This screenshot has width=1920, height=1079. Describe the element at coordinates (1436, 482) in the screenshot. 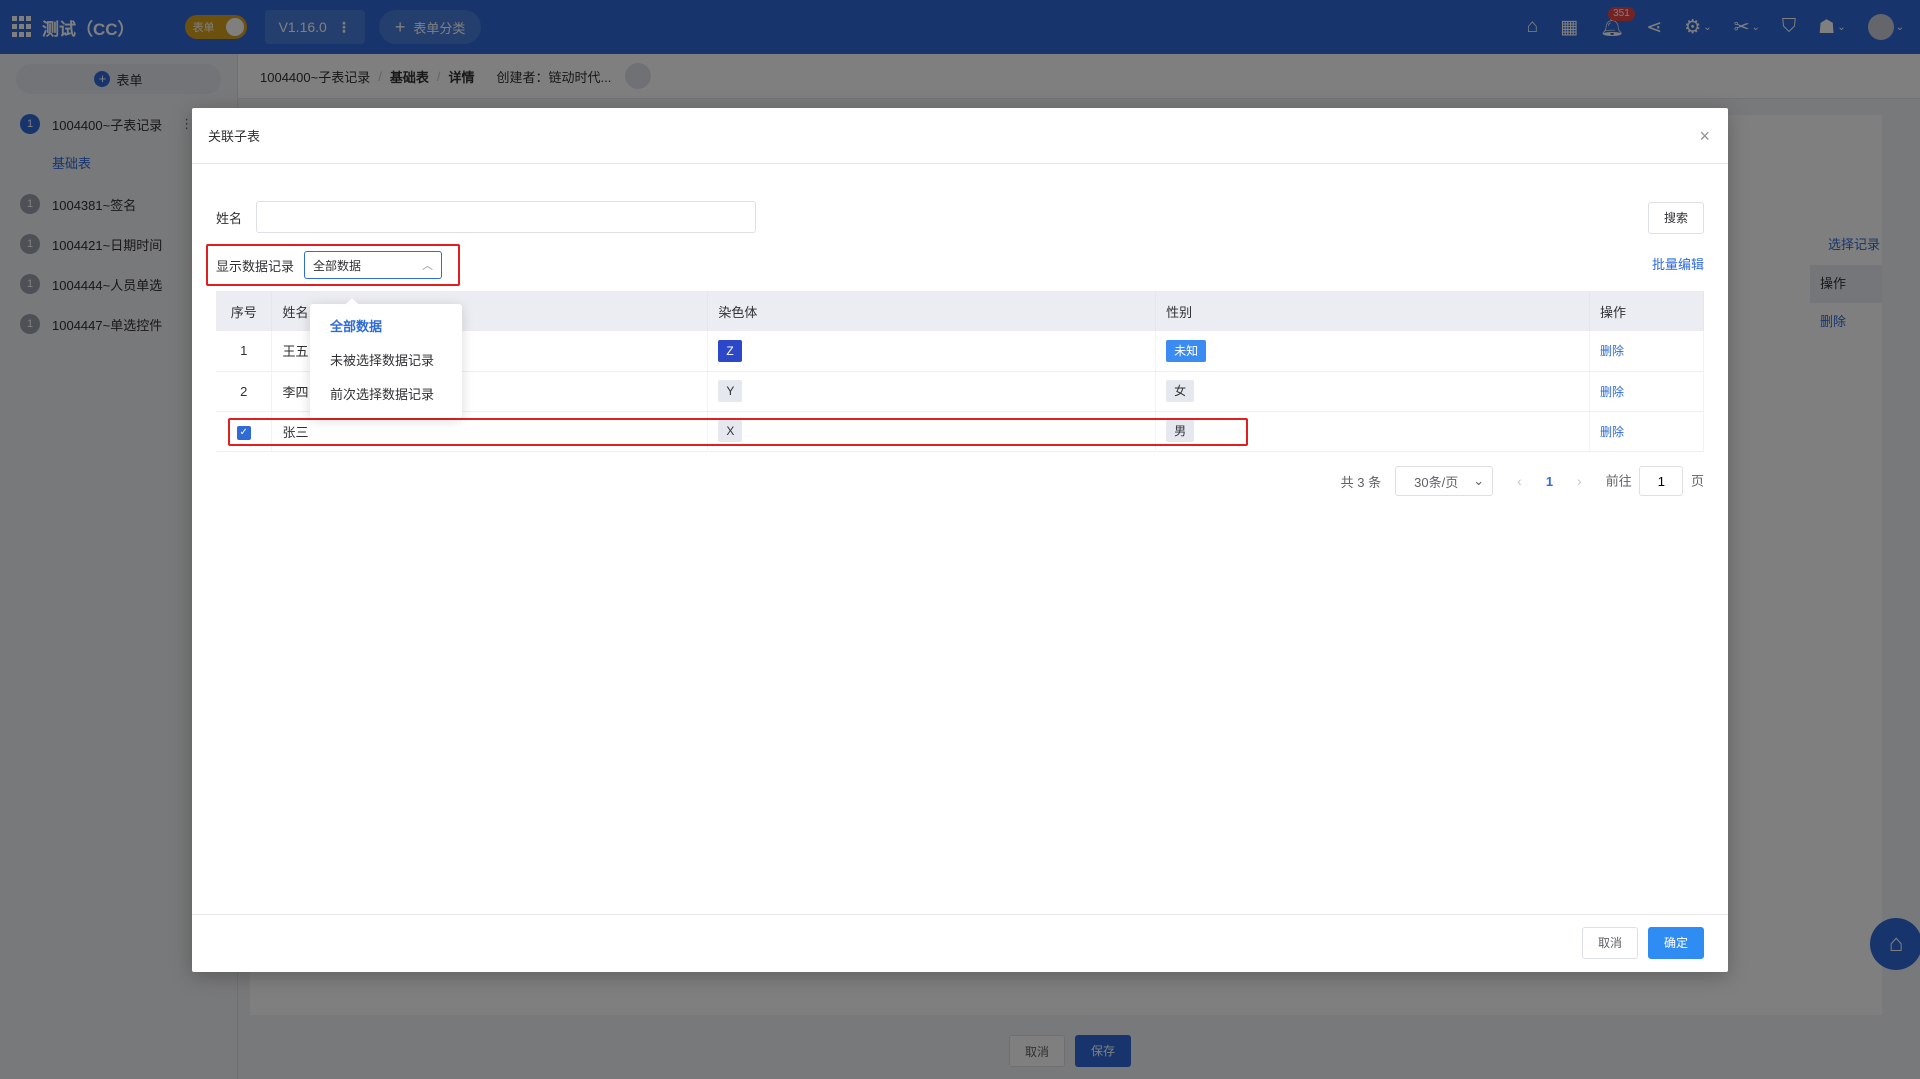

I see `page-size-value: 30条/页` at that location.